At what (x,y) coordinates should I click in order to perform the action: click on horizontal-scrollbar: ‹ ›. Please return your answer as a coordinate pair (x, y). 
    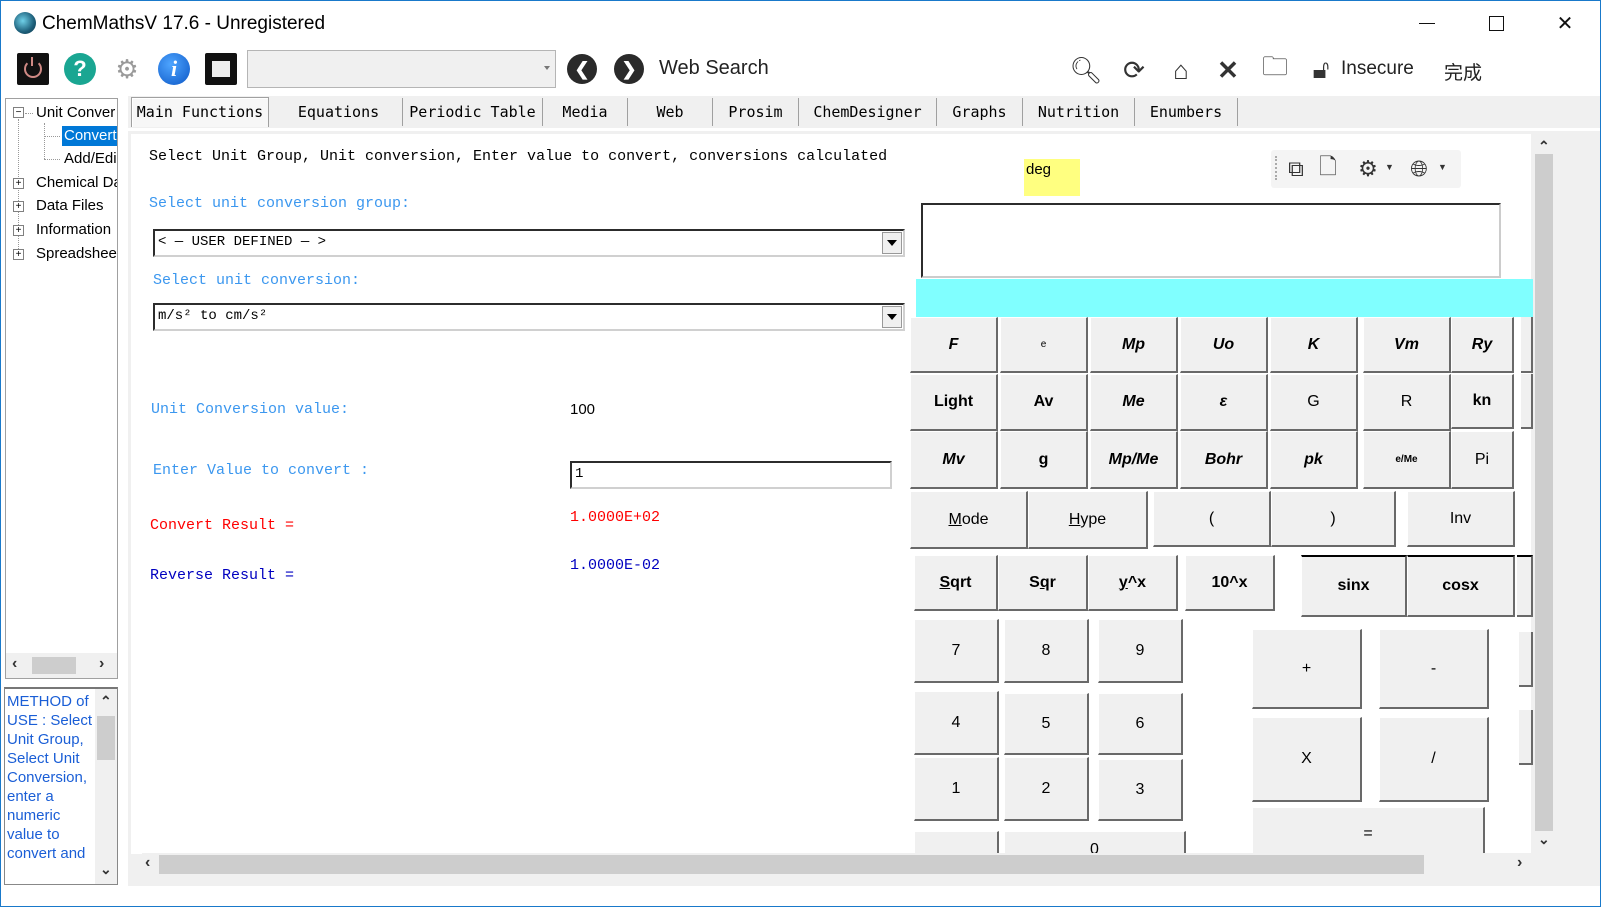
    Looking at the image, I should click on (837, 864).